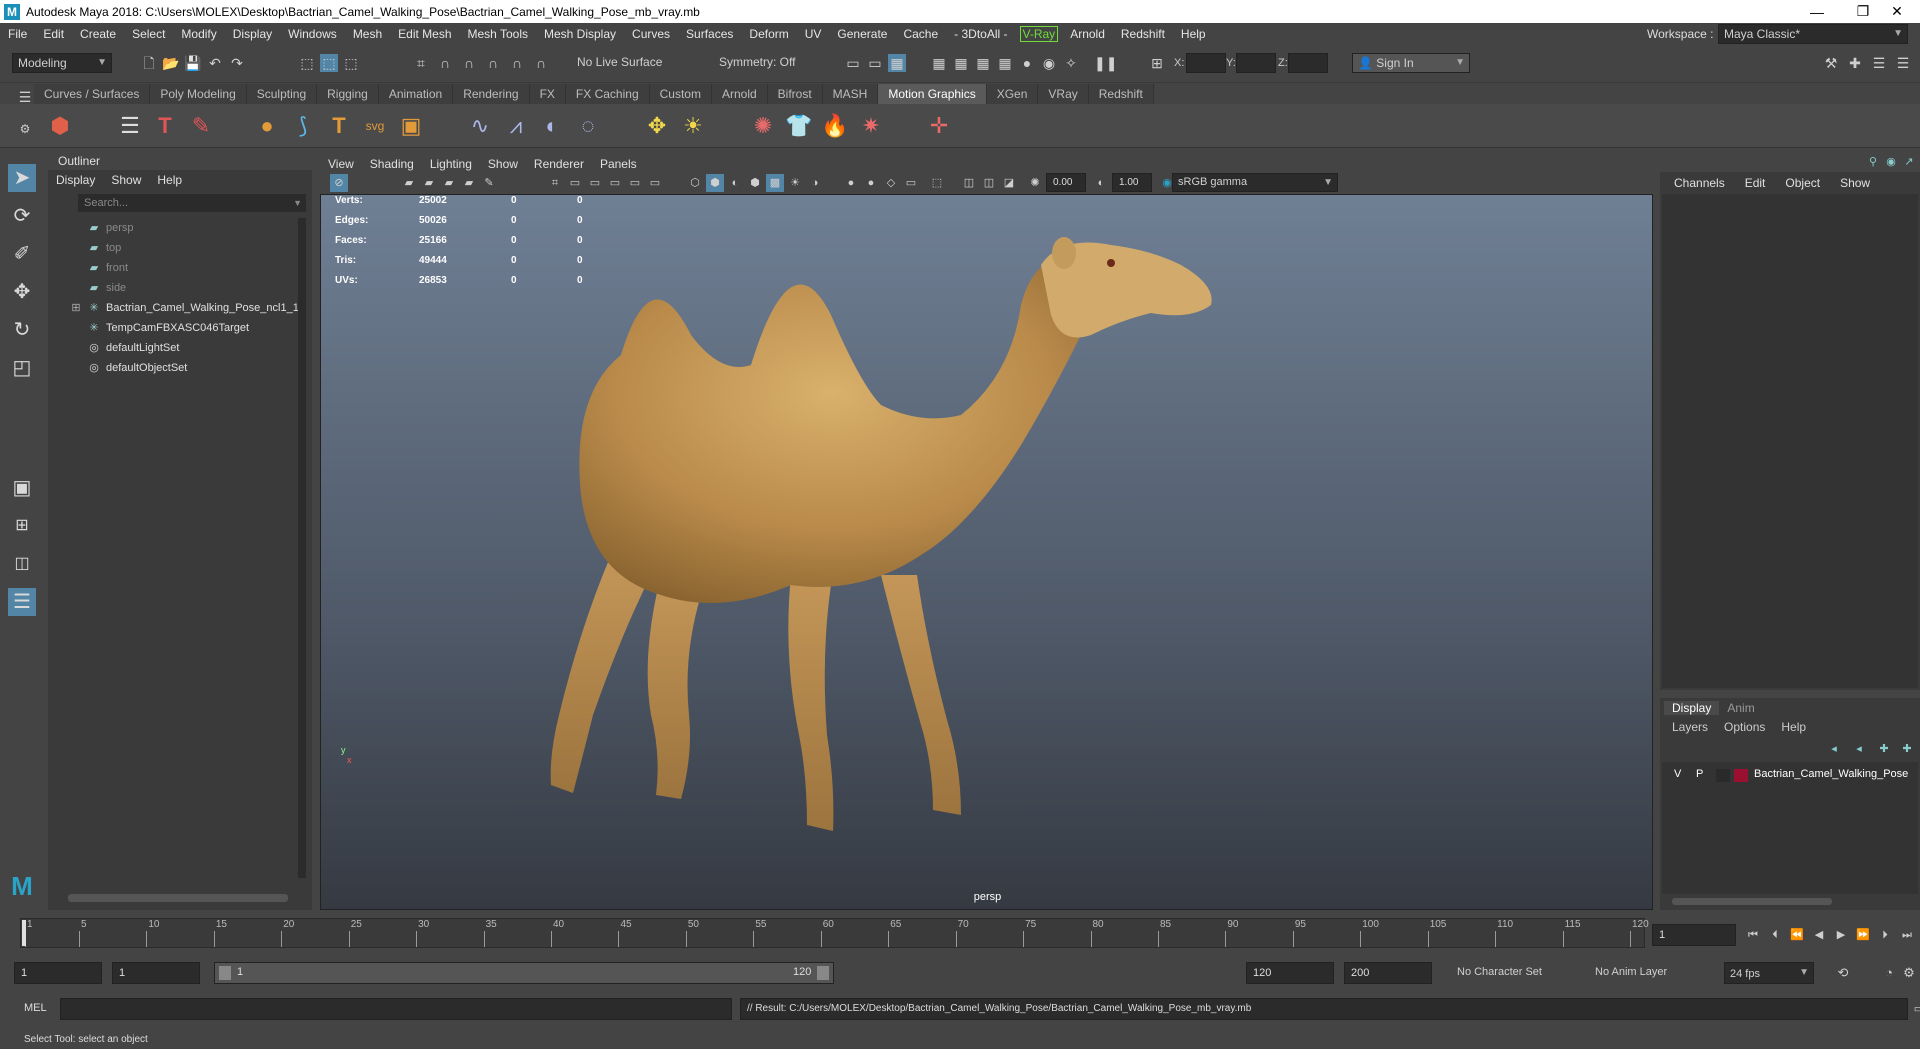 This screenshot has height=1049, width=1920. Describe the element at coordinates (891, 183) in the screenshot. I see `anti-aliasing-icon: ◇` at that location.